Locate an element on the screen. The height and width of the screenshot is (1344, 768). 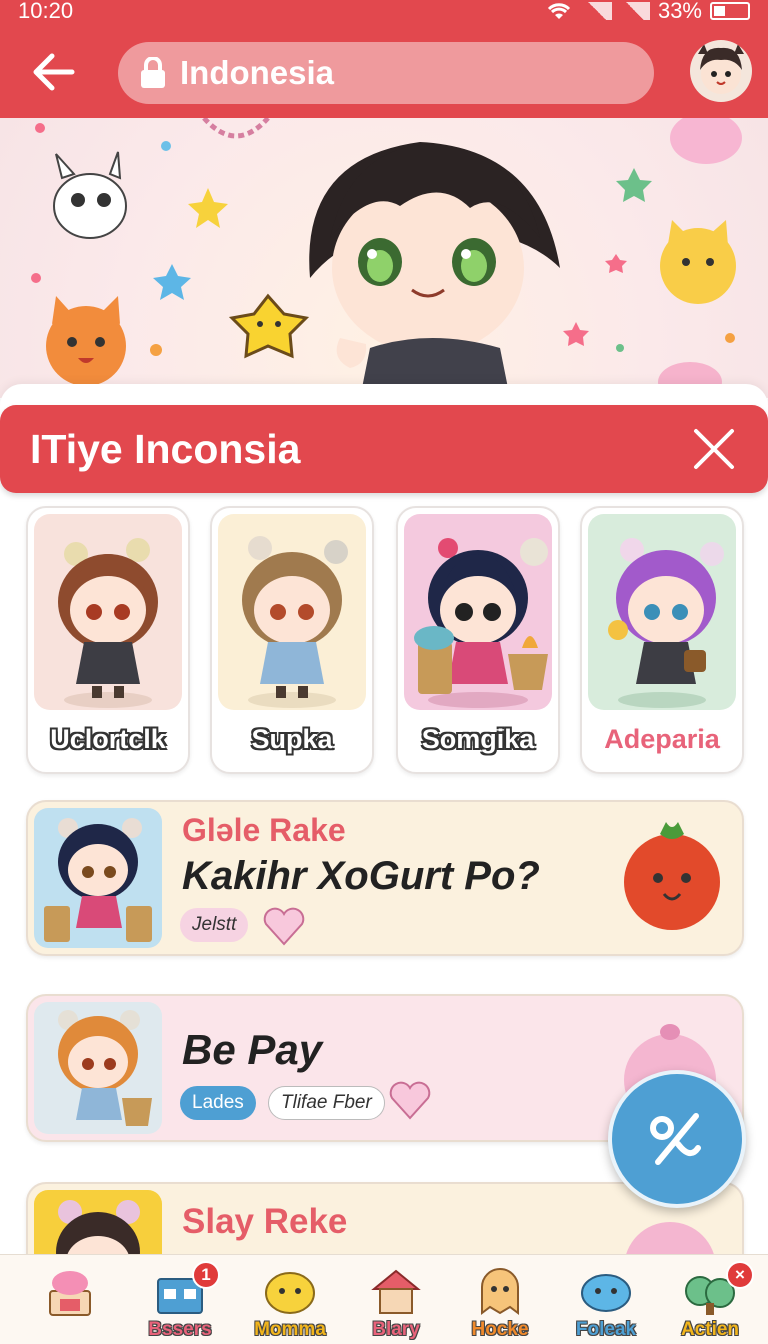
battery-percent: 33% is located at coordinates (679, 11).